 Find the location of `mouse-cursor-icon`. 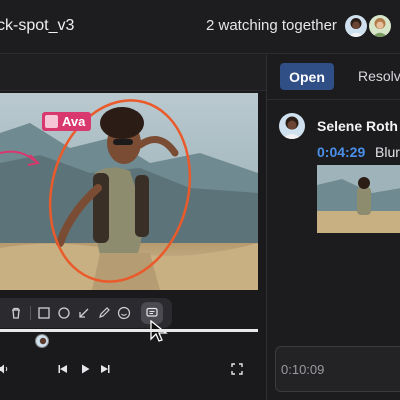

mouse-cursor-icon is located at coordinates (159, 331).